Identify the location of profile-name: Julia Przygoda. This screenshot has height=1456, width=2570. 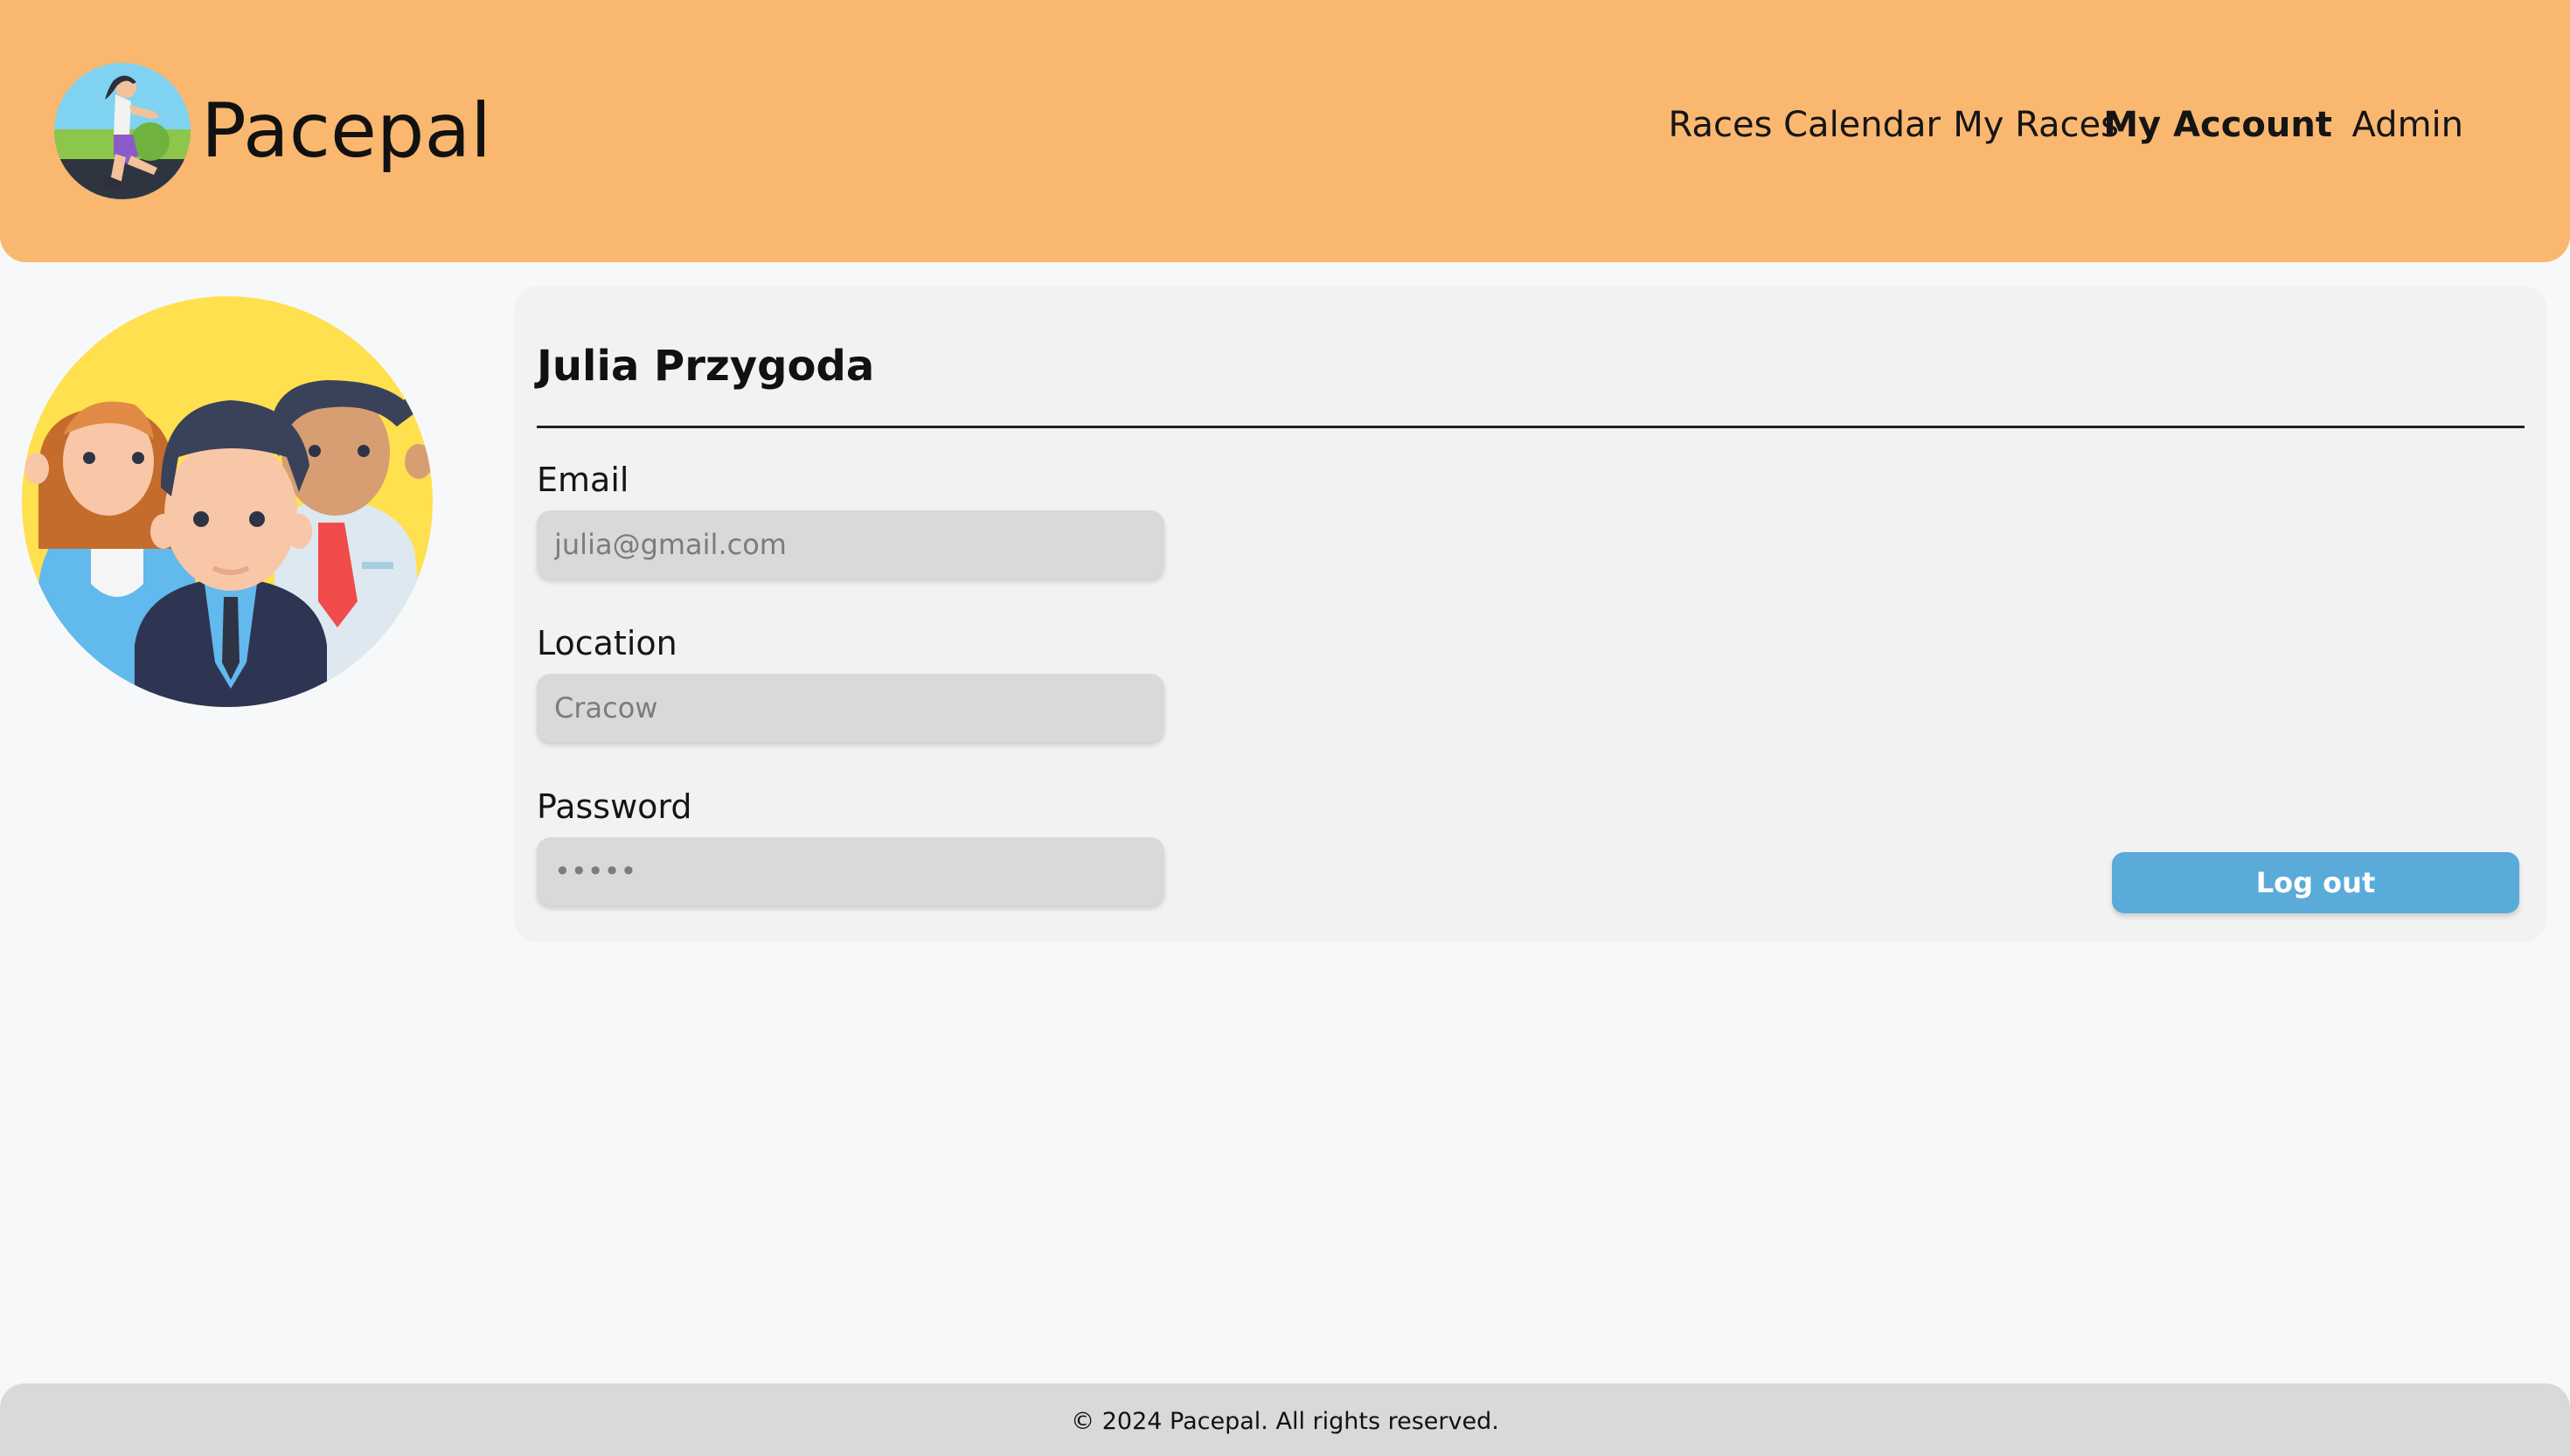
(706, 366).